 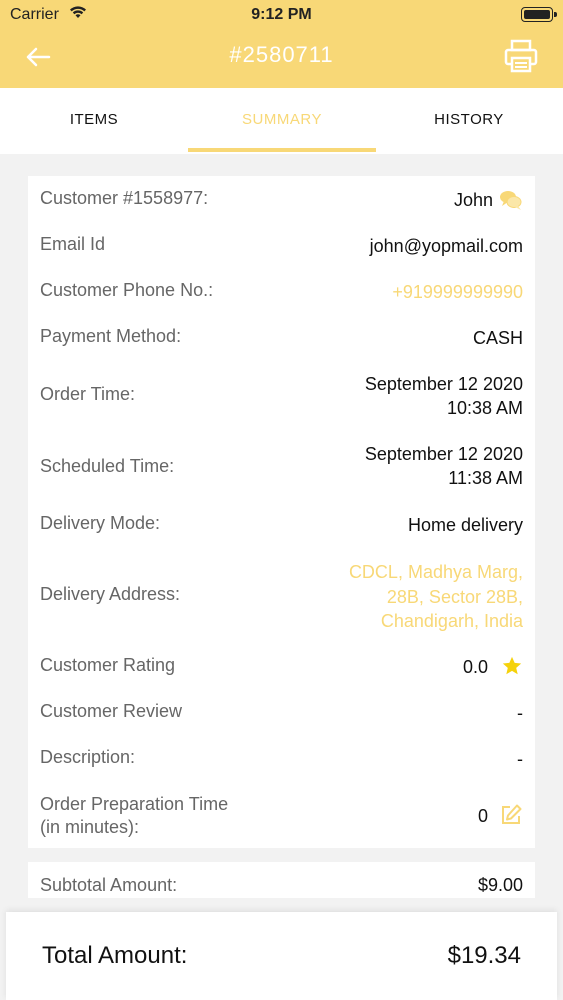 What do you see at coordinates (454, 596) in the screenshot?
I see `address-line-2: 28B, Sector 28B,` at bounding box center [454, 596].